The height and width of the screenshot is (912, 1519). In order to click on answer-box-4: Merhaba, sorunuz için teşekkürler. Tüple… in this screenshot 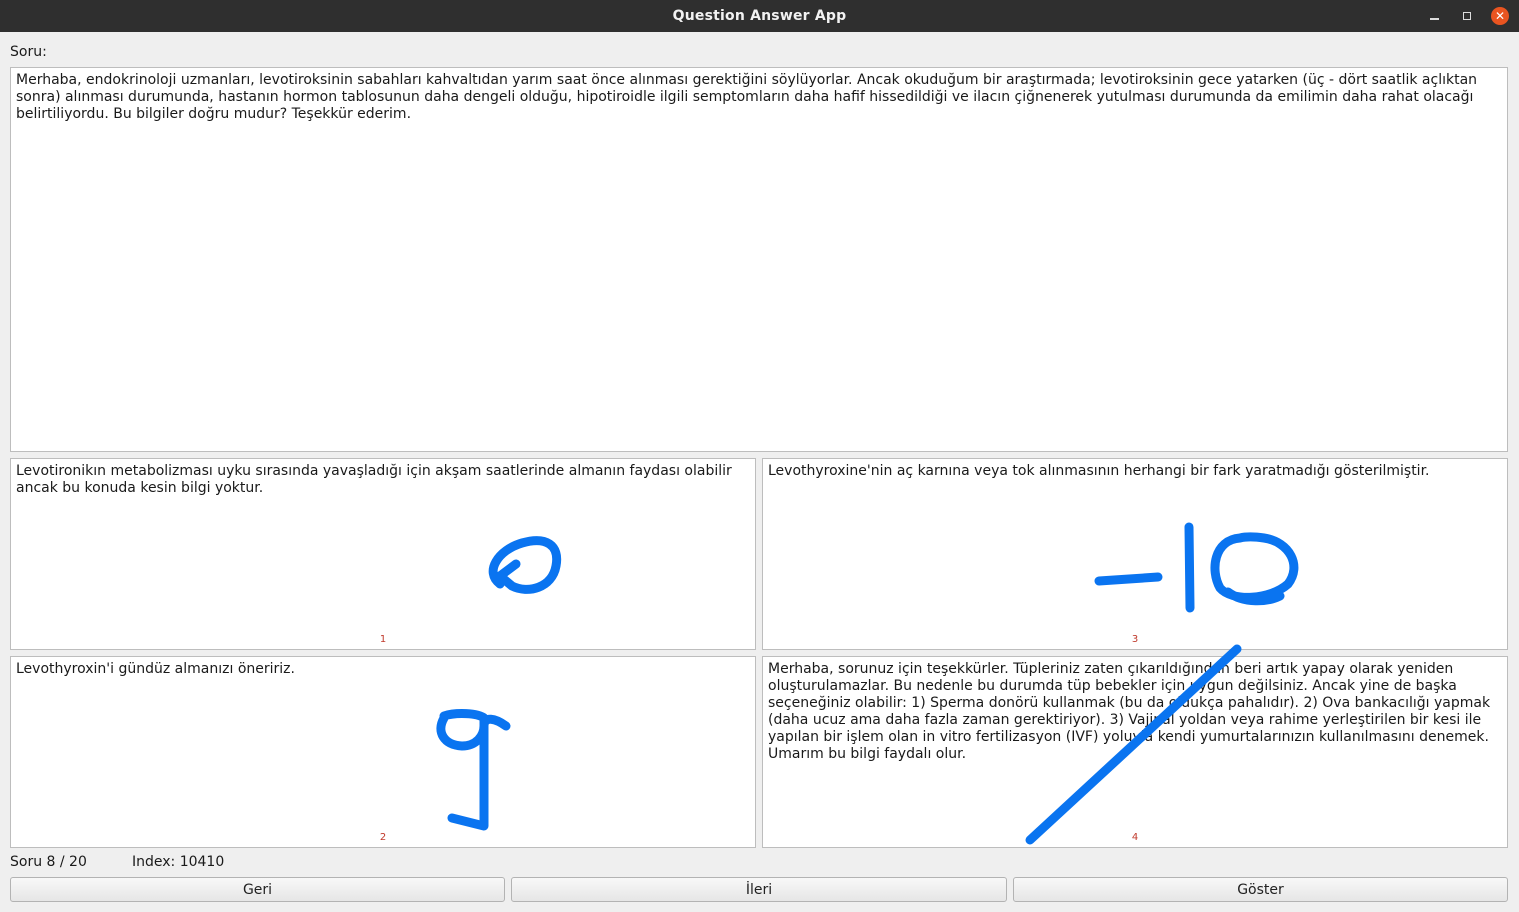, I will do `click(1135, 752)`.